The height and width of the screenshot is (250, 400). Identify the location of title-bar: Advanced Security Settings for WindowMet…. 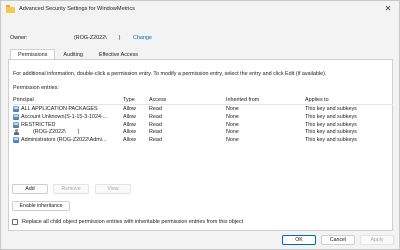
(200, 9).